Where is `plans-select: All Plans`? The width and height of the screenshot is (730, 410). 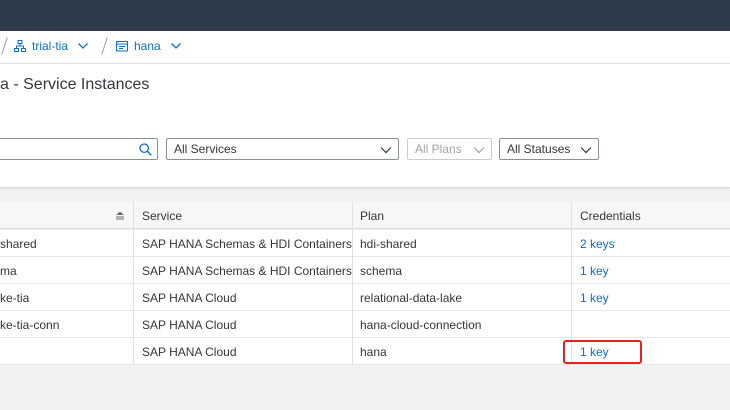
plans-select: All Plans is located at coordinates (449, 149).